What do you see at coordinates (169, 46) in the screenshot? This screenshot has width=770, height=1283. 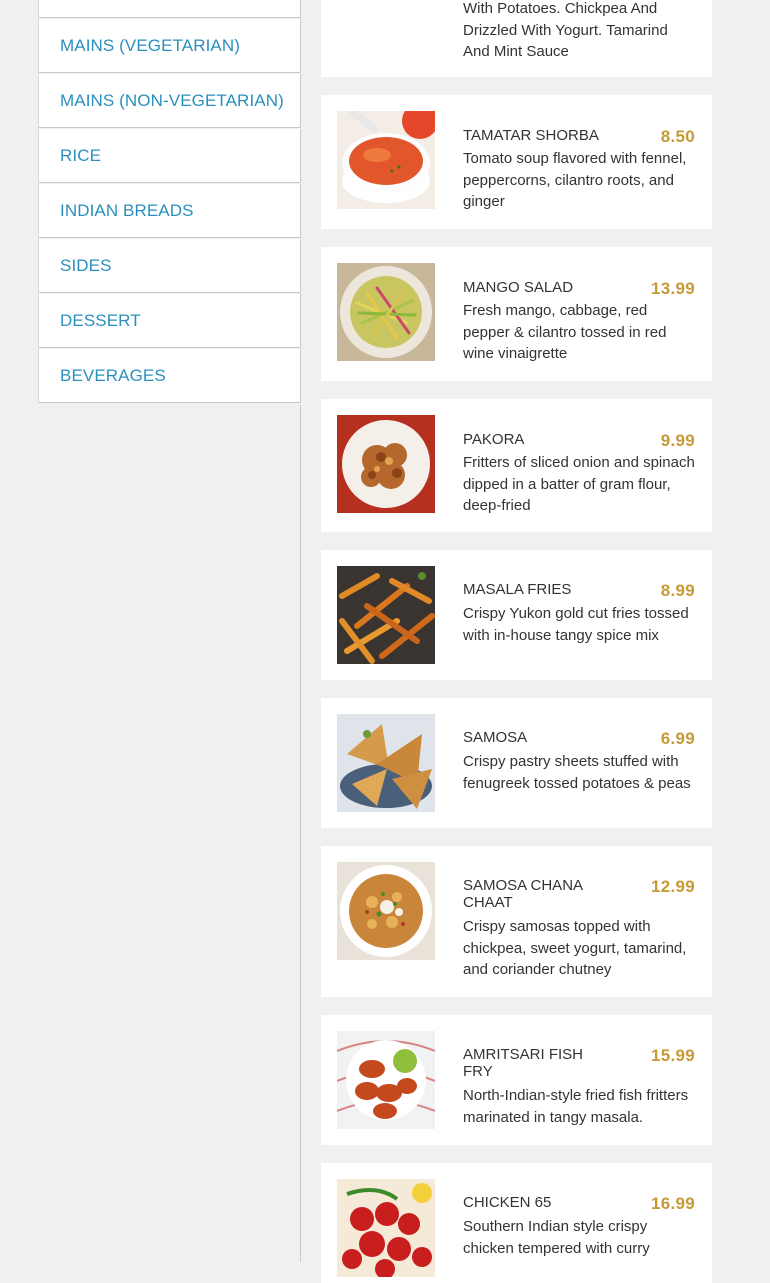 I see `category-item-mains-vegetarian: MAINS (VEGETARIAN)` at bounding box center [169, 46].